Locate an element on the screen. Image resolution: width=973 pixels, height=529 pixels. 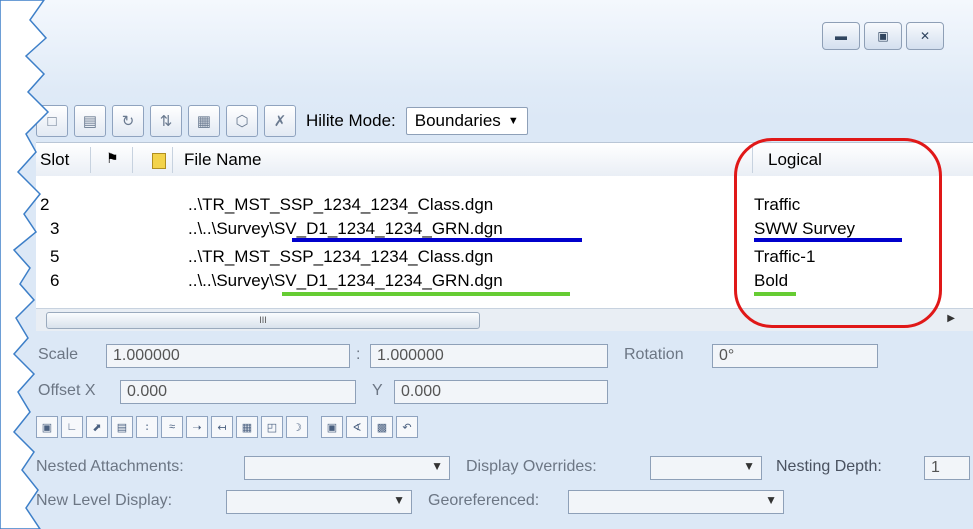
scale-input-1: 1.000000 is located at coordinates (228, 356).